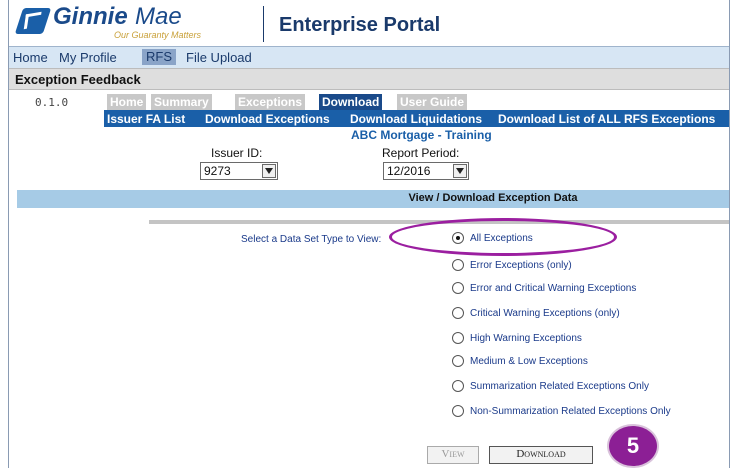  I want to click on tab-download: Download, so click(351, 102).